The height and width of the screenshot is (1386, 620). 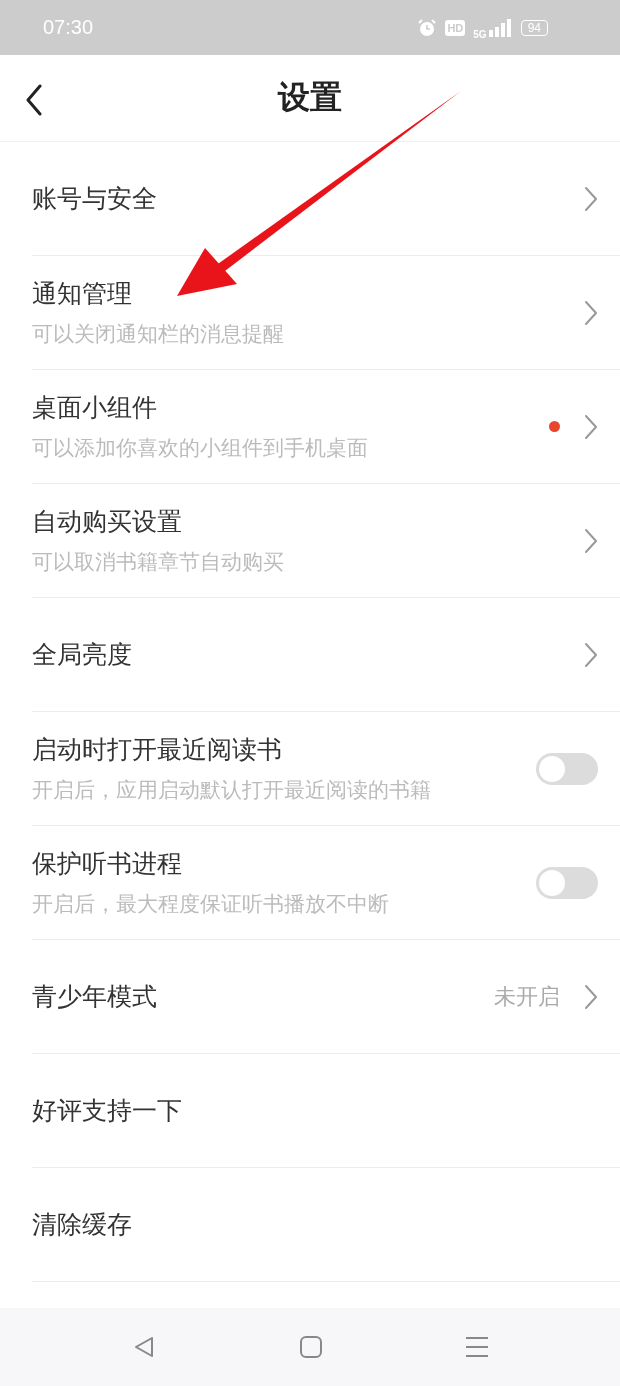 I want to click on setting-title: 青少年模式, so click(x=95, y=997).